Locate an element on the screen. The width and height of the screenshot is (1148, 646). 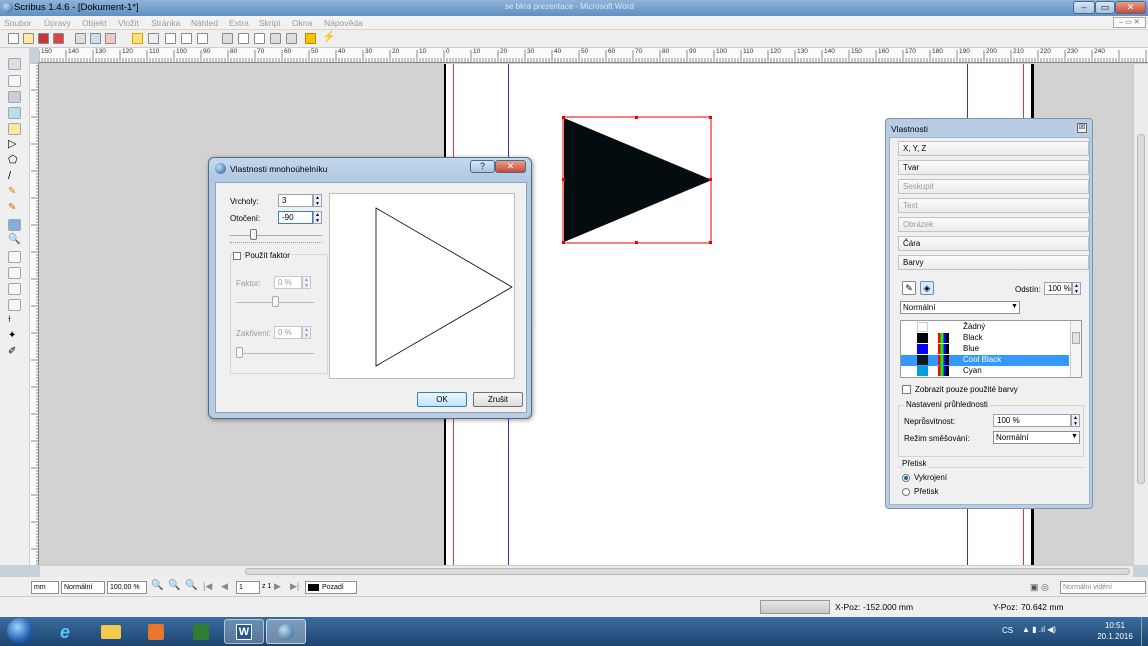
minimize-button: – is located at coordinates (1084, 7).